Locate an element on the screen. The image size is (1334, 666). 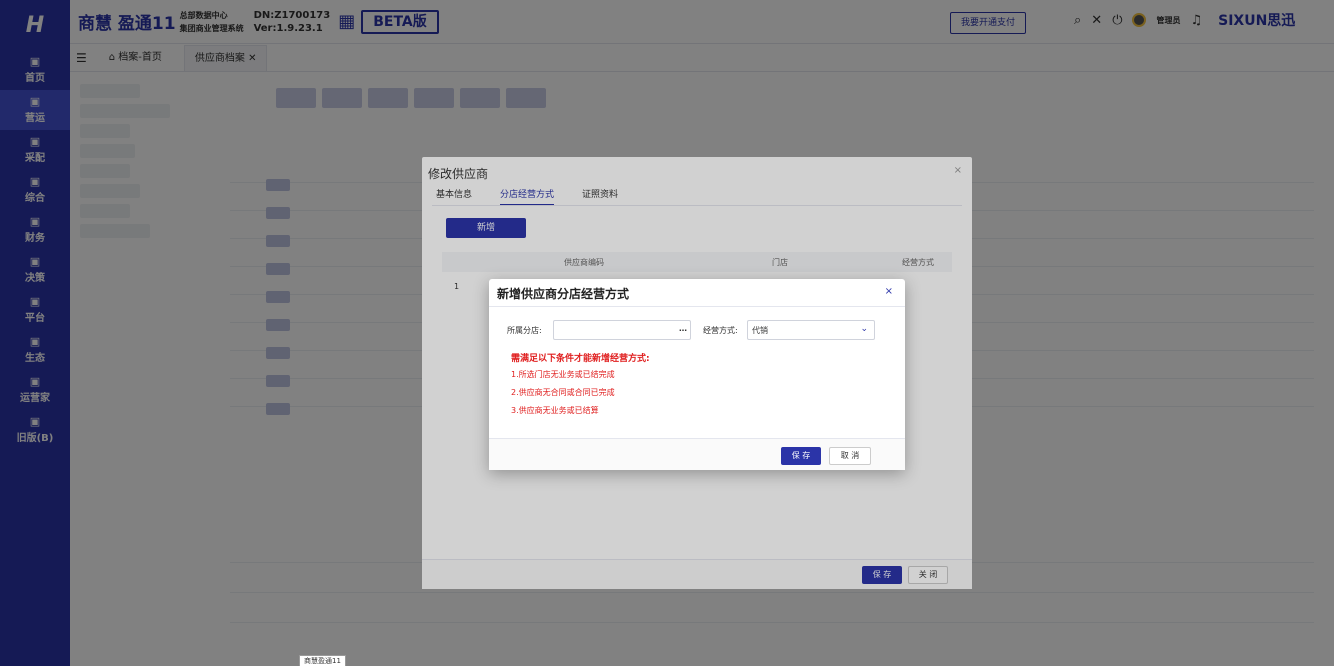
dialog-footer: 保 存 取 消 is located at coordinates (697, 454).